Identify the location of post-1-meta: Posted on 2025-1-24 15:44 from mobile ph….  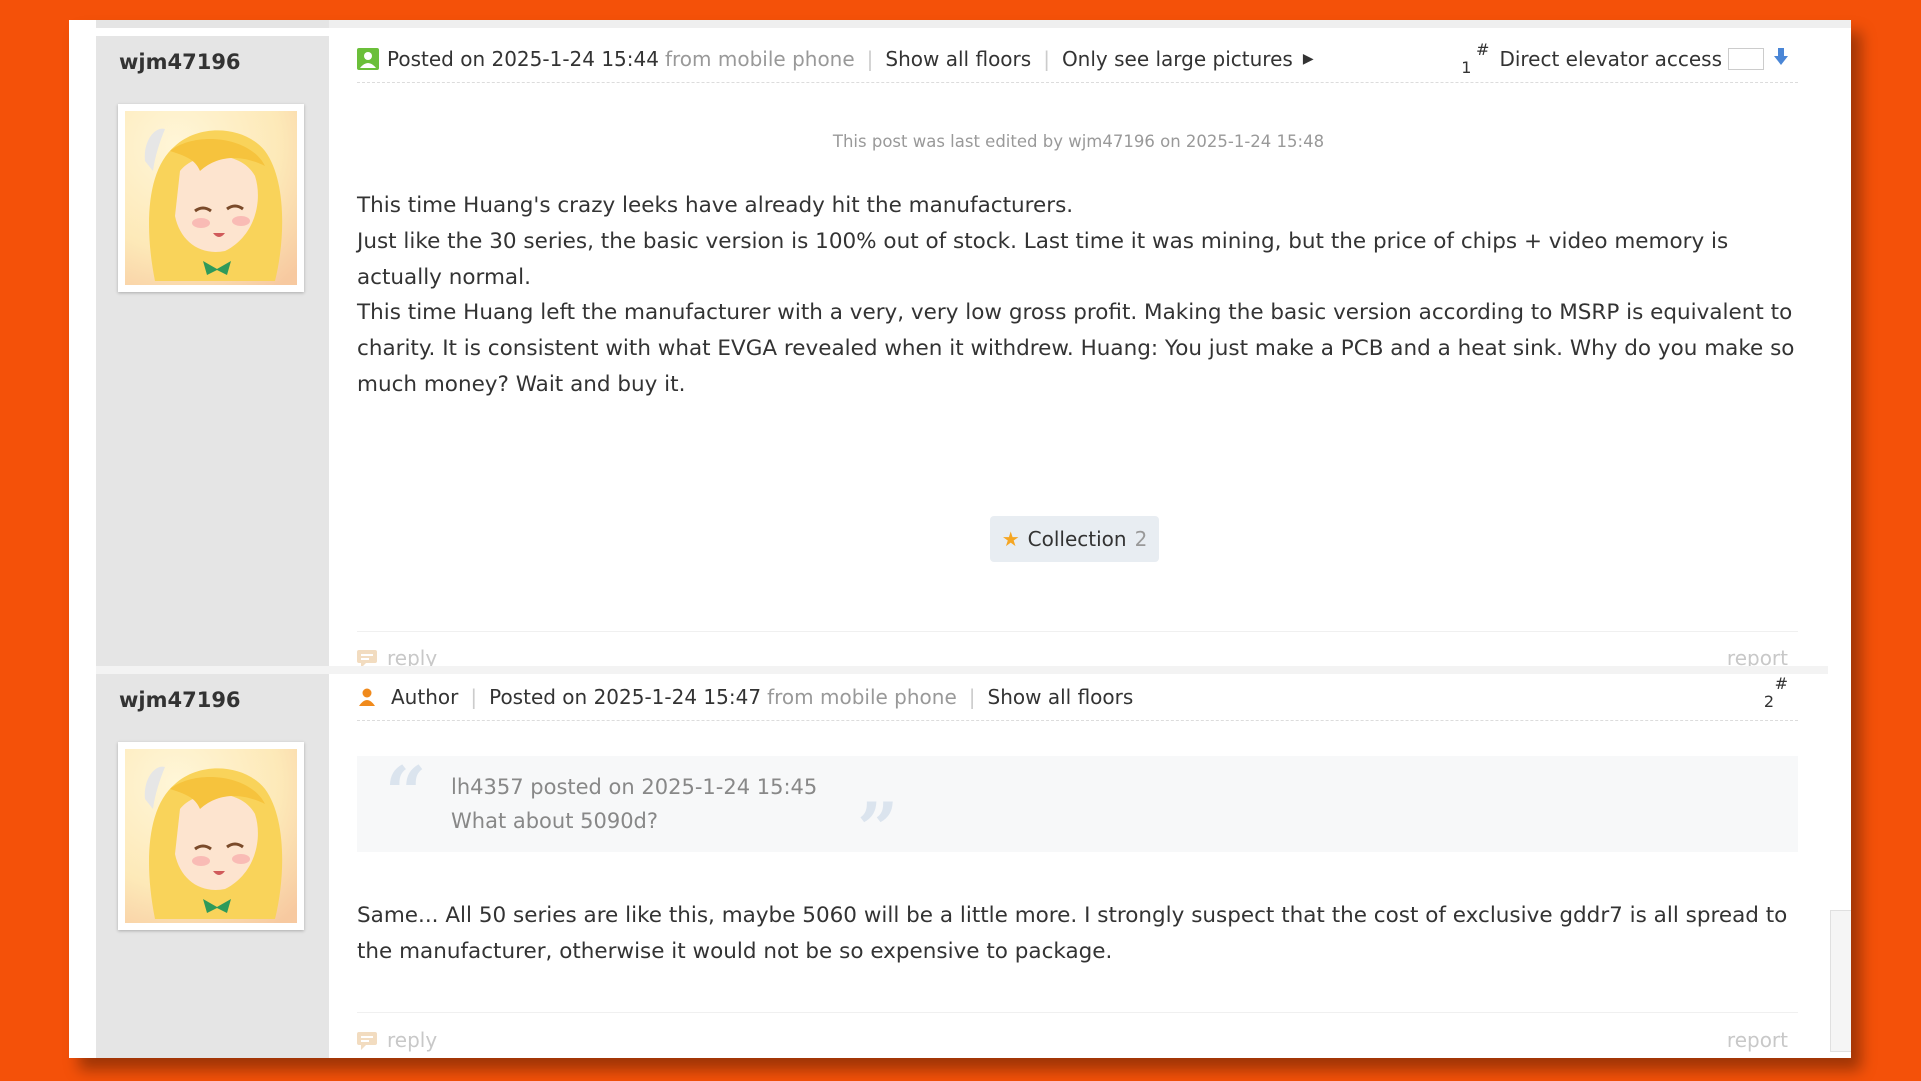
(1077, 59).